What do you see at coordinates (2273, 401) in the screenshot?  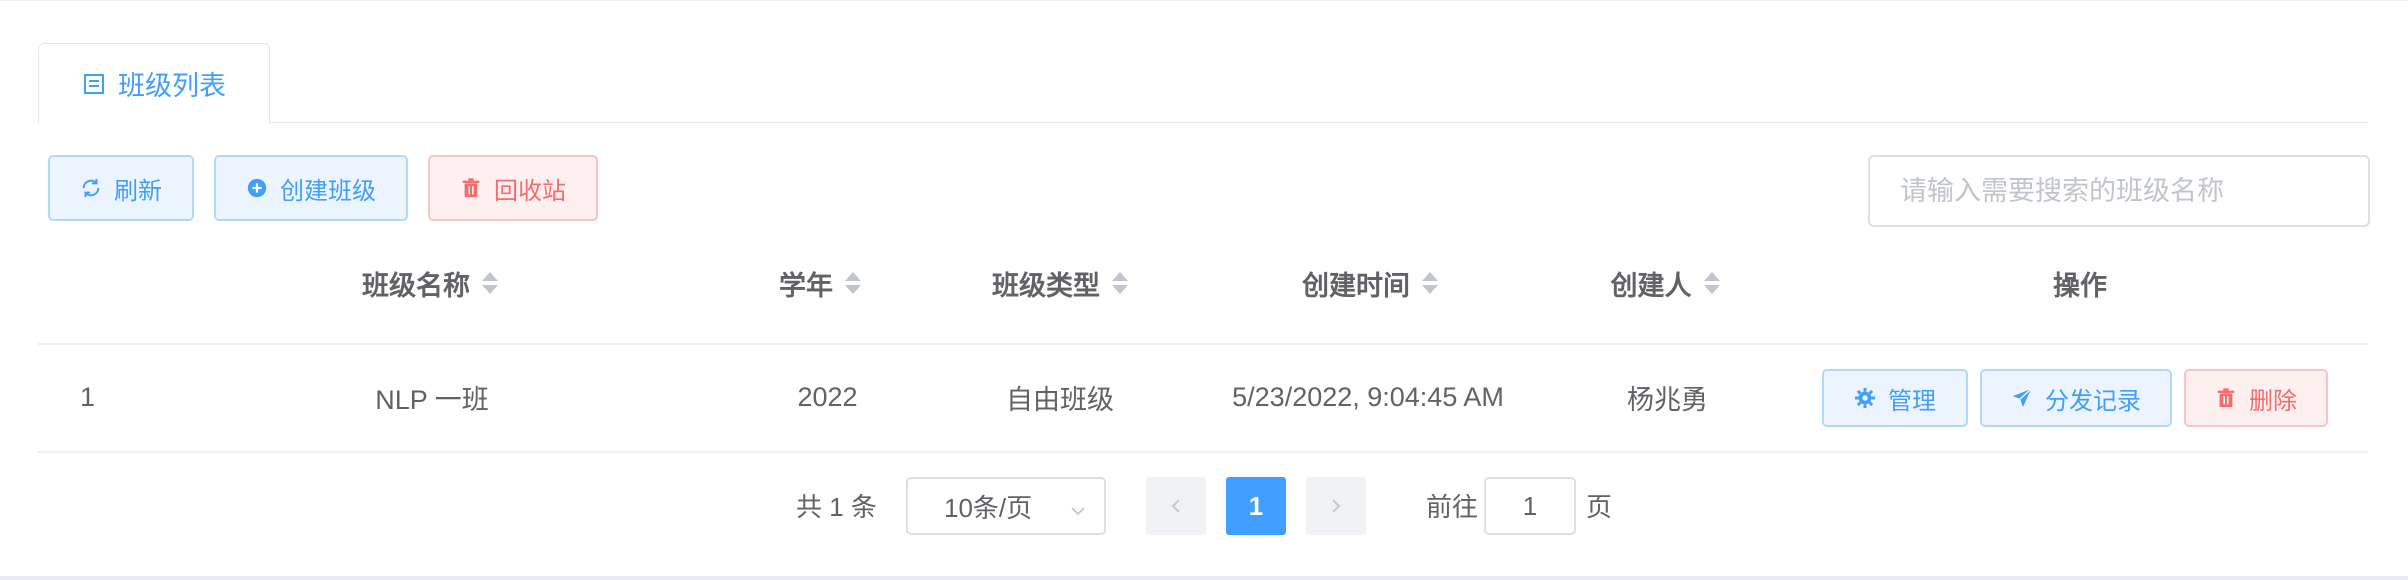 I see `delete-label: 删除` at bounding box center [2273, 401].